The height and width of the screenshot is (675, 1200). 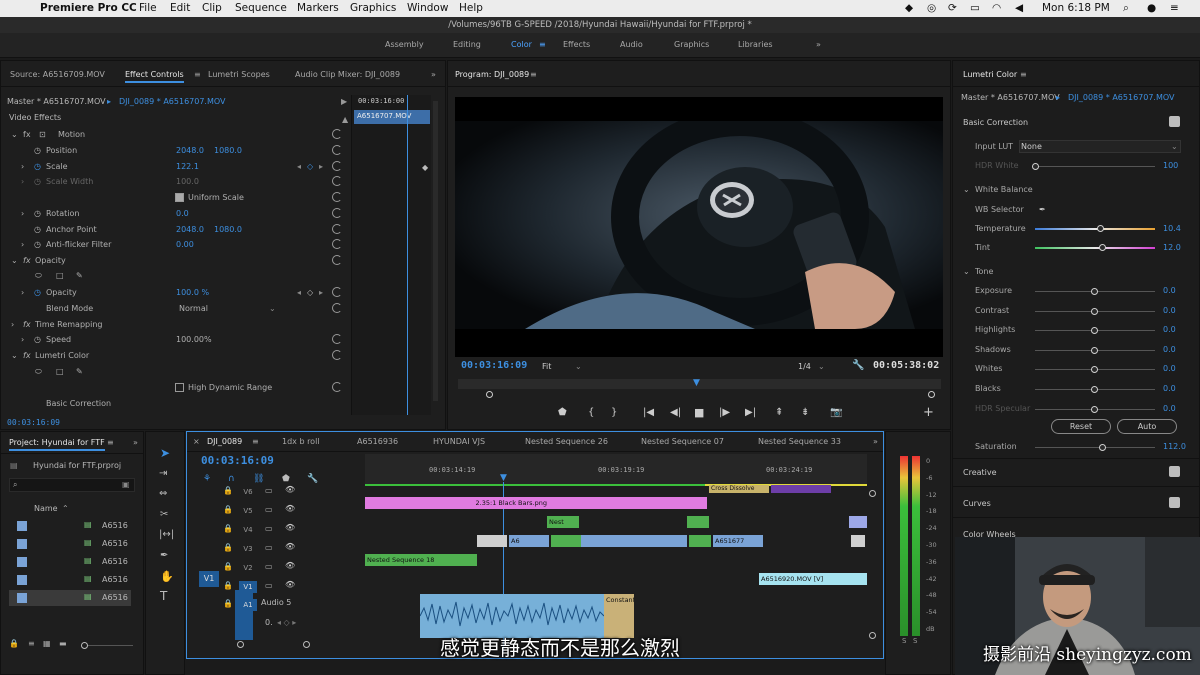 What do you see at coordinates (492, 541) in the screenshot?
I see `grey-clip` at bounding box center [492, 541].